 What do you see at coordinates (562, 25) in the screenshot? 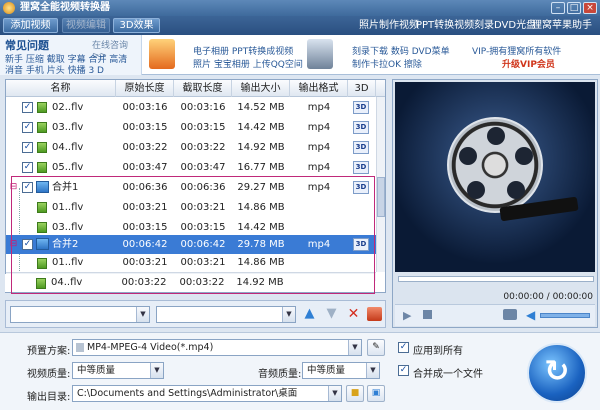
I see `apple-helper-link: 狸窝苹果助手` at bounding box center [562, 25].